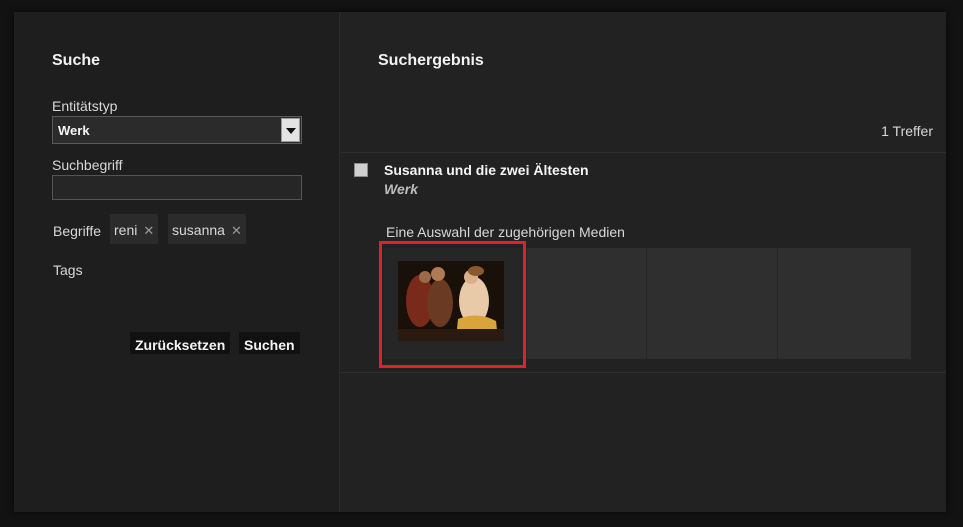  What do you see at coordinates (85, 106) in the screenshot?
I see `entity-type-label: Entitätstyp` at bounding box center [85, 106].